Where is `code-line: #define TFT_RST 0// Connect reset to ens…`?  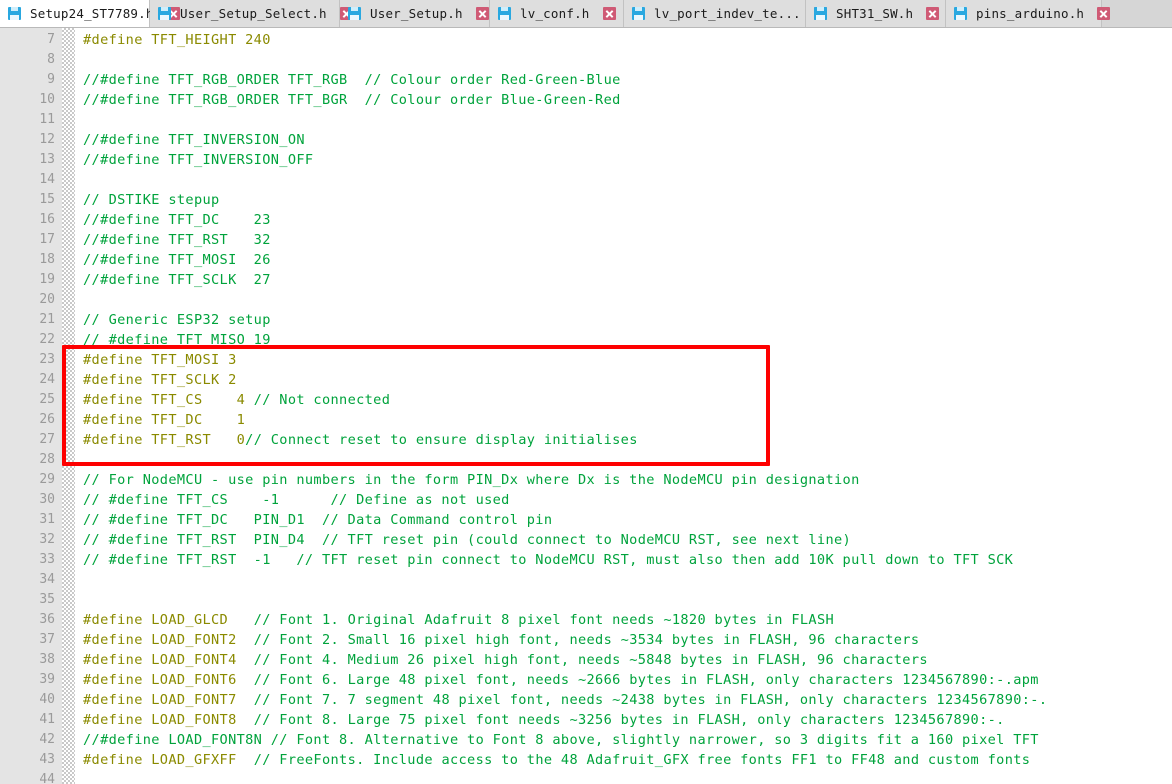
code-line: #define TFT_RST 0// Connect reset to ens… is located at coordinates (627, 440).